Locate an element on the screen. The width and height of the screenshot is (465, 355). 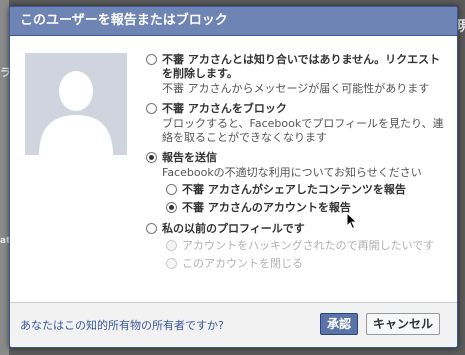
dialog-title: このユーザーを報告またはブロック is located at coordinates (233, 21).